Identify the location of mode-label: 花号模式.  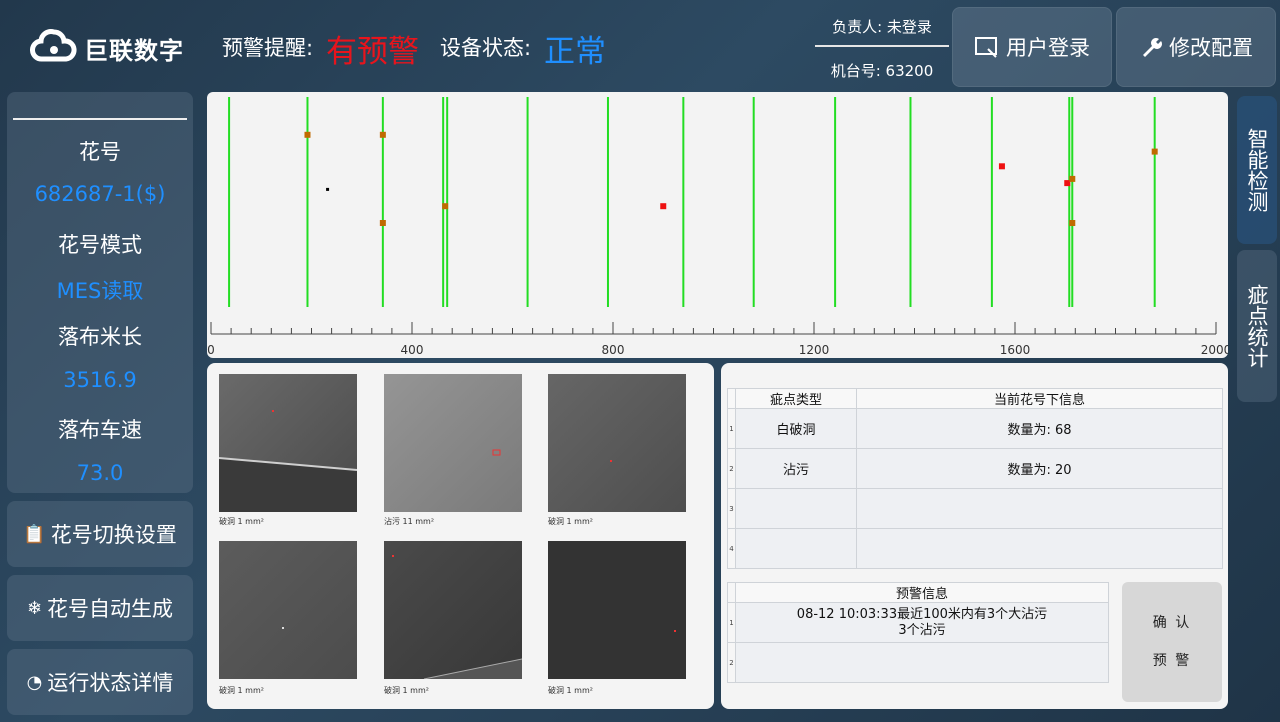
(100, 245).